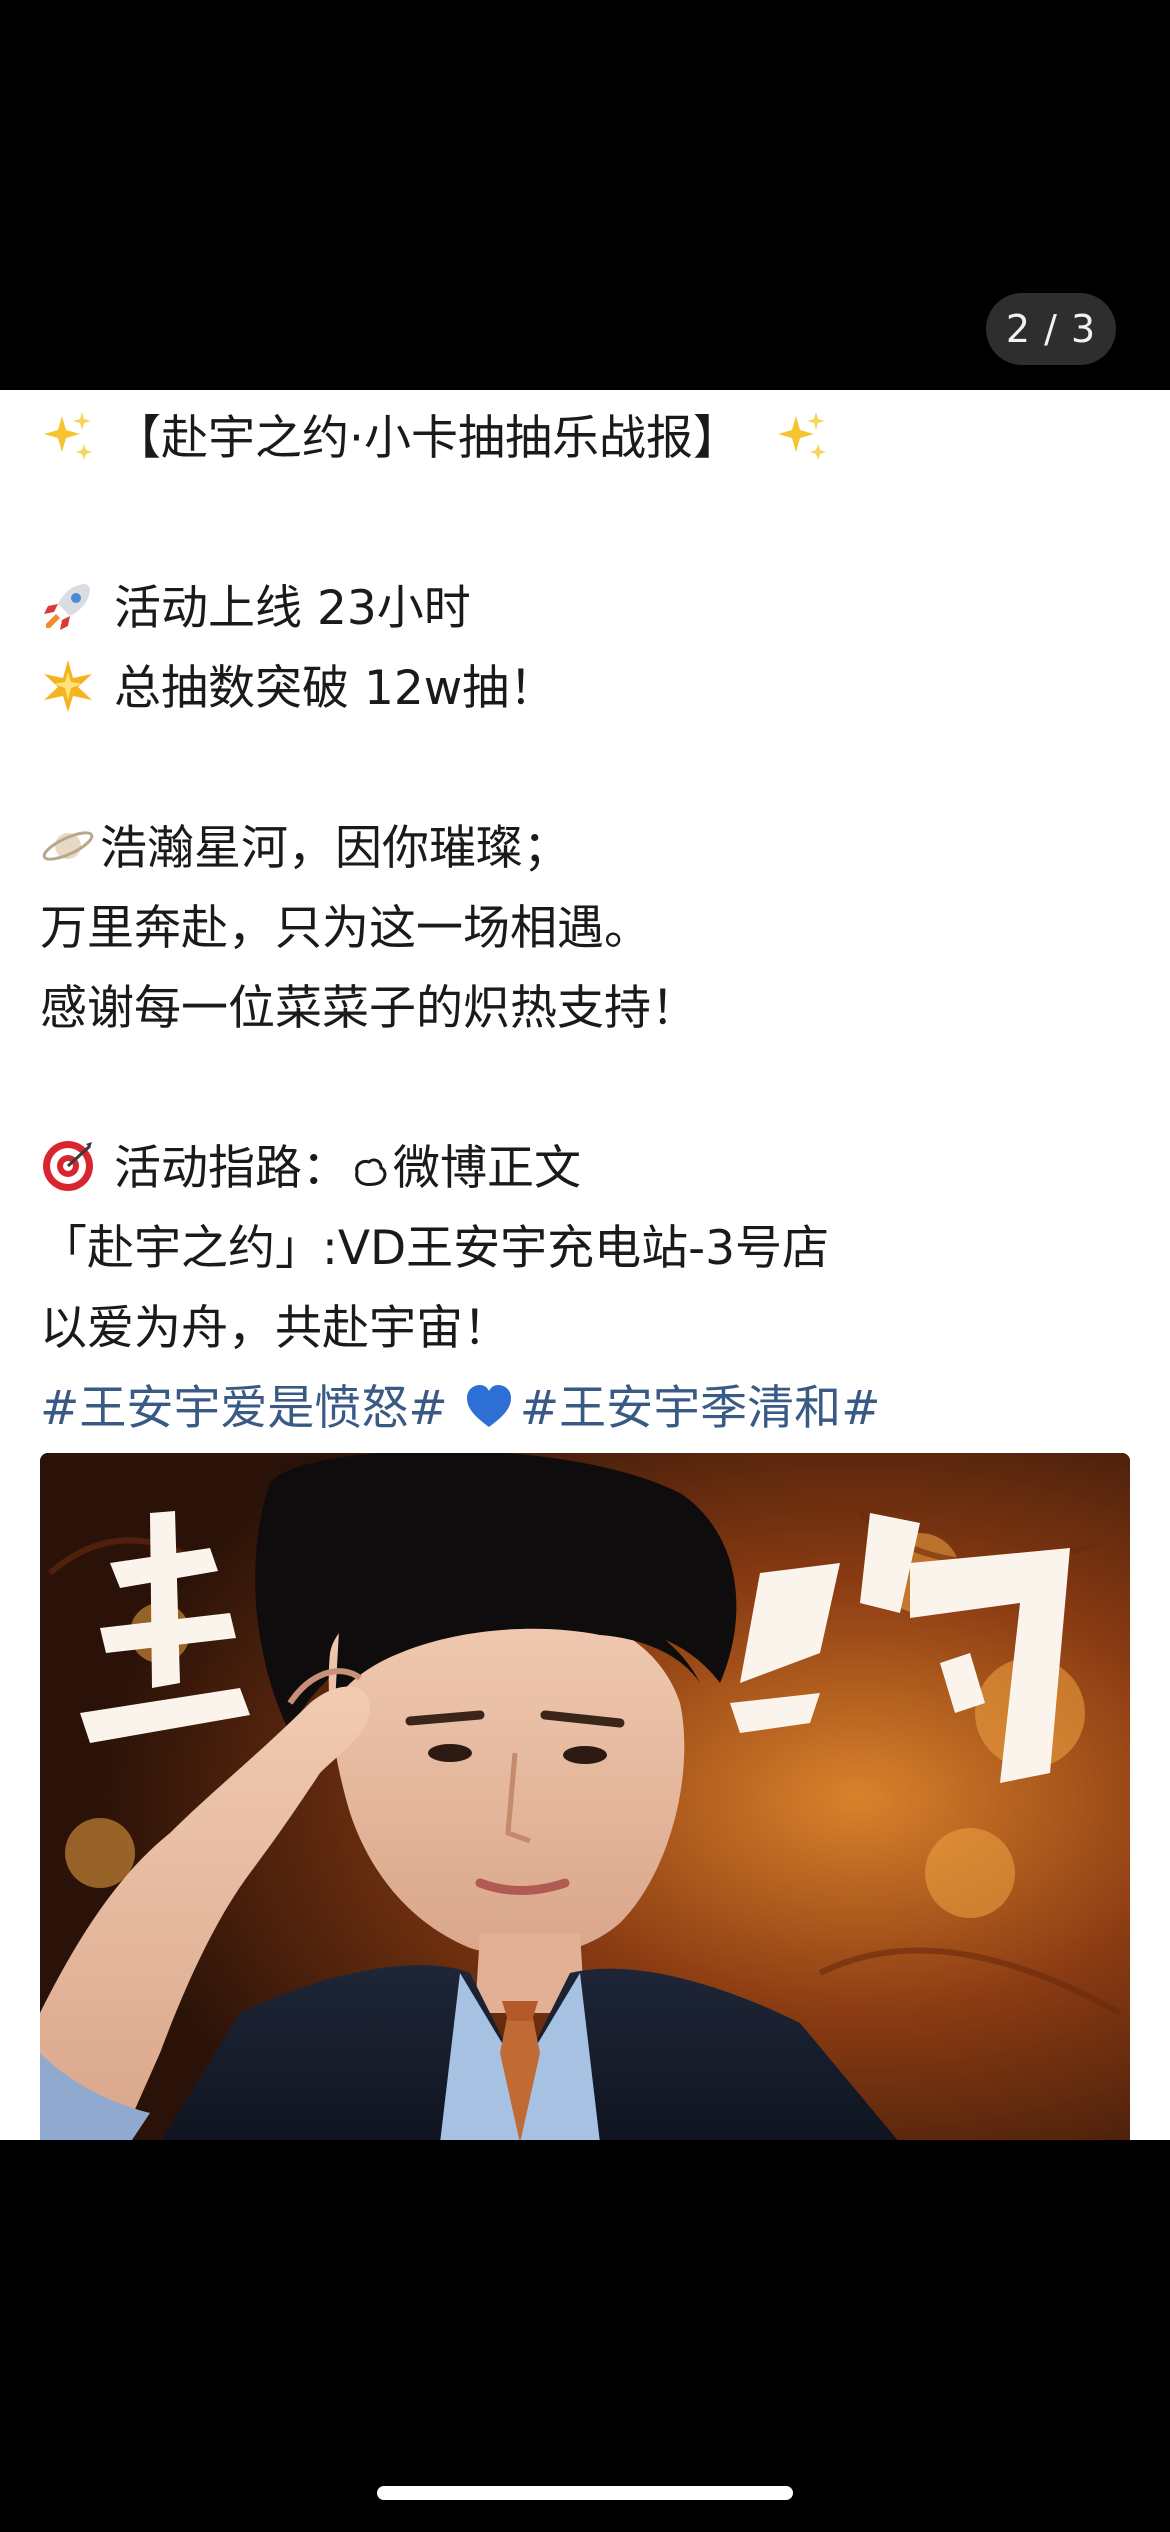 Image resolution: width=1170 pixels, height=2532 pixels. I want to click on glowing-star-icon, so click(68, 686).